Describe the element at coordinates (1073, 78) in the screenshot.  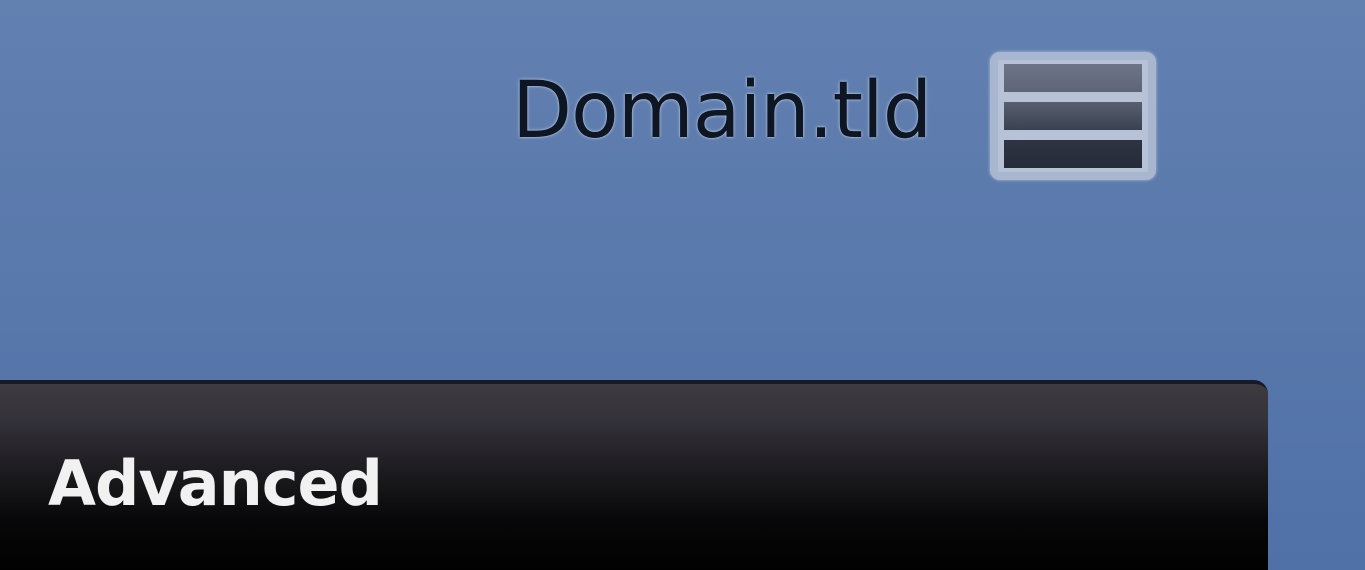
I see `menu-bar-top` at that location.